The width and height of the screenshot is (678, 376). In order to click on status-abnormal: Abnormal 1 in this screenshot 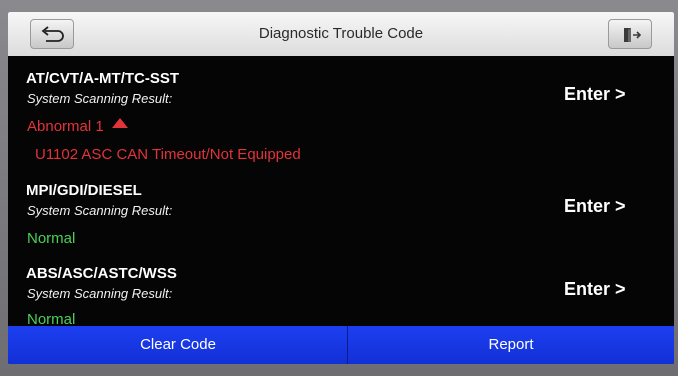, I will do `click(77, 126)`.